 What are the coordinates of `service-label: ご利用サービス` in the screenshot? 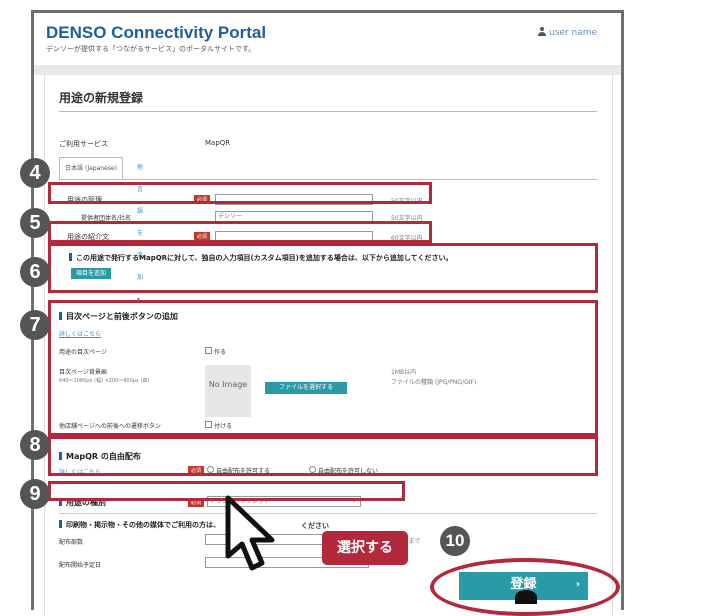 It's located at (83, 144).